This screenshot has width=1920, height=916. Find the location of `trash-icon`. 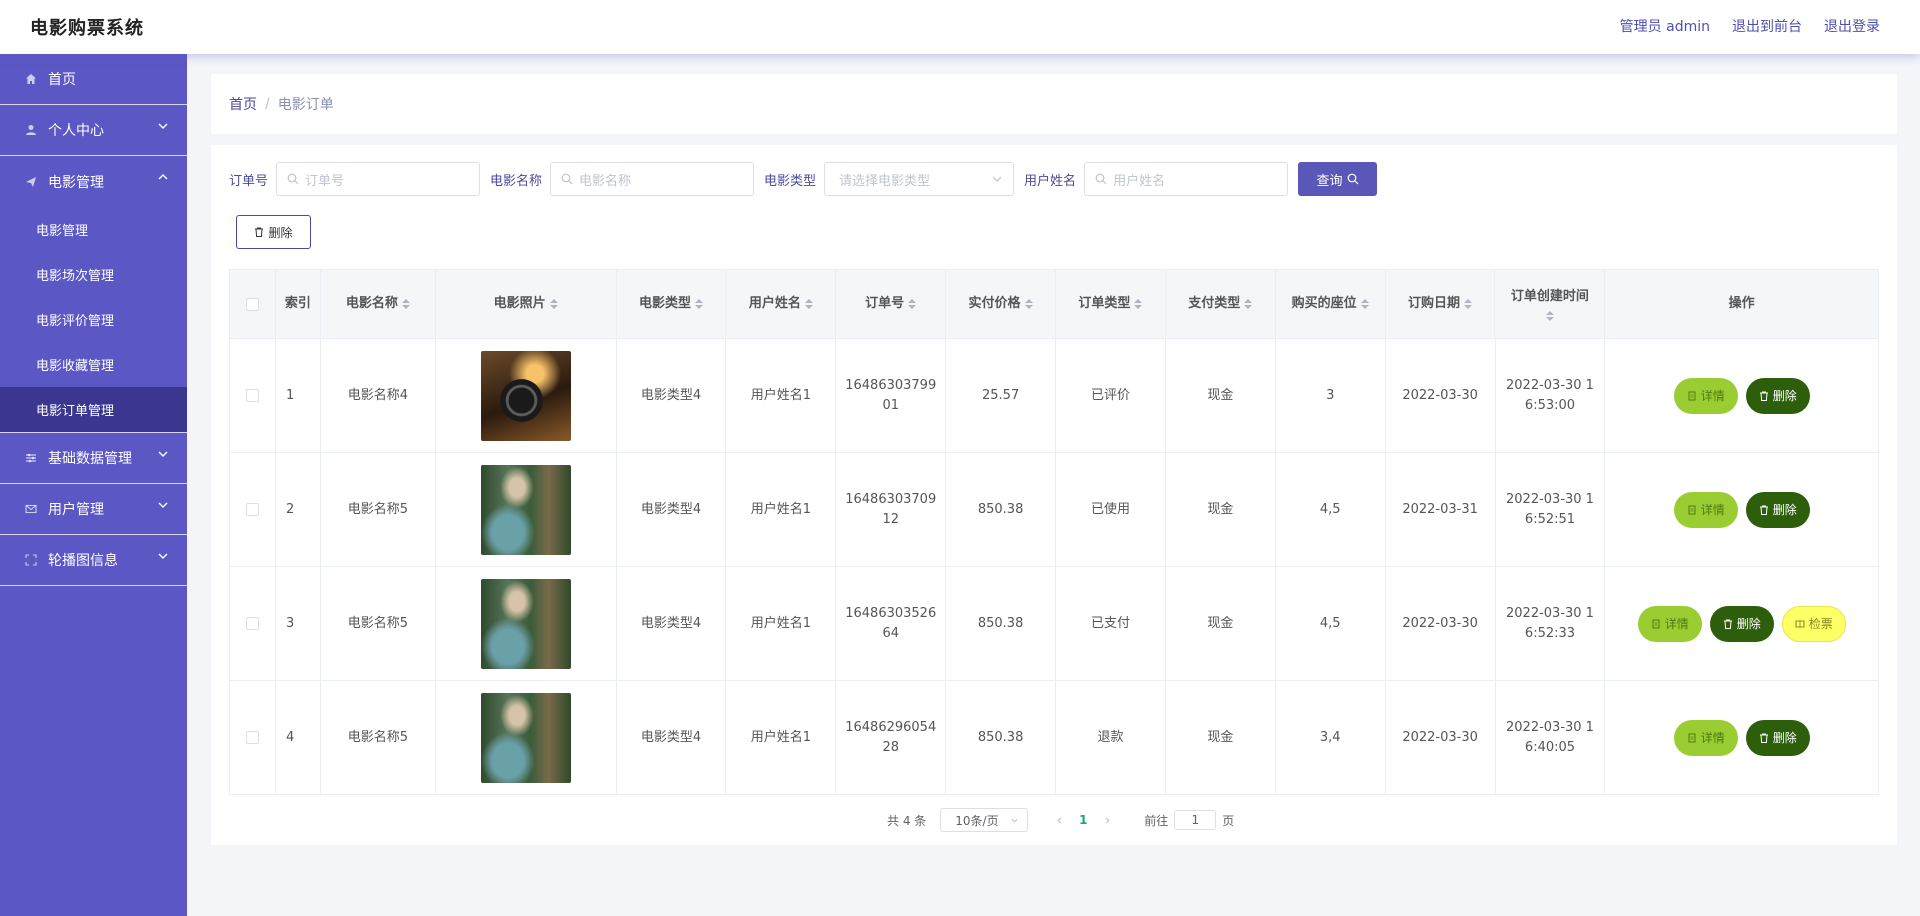

trash-icon is located at coordinates (1763, 738).